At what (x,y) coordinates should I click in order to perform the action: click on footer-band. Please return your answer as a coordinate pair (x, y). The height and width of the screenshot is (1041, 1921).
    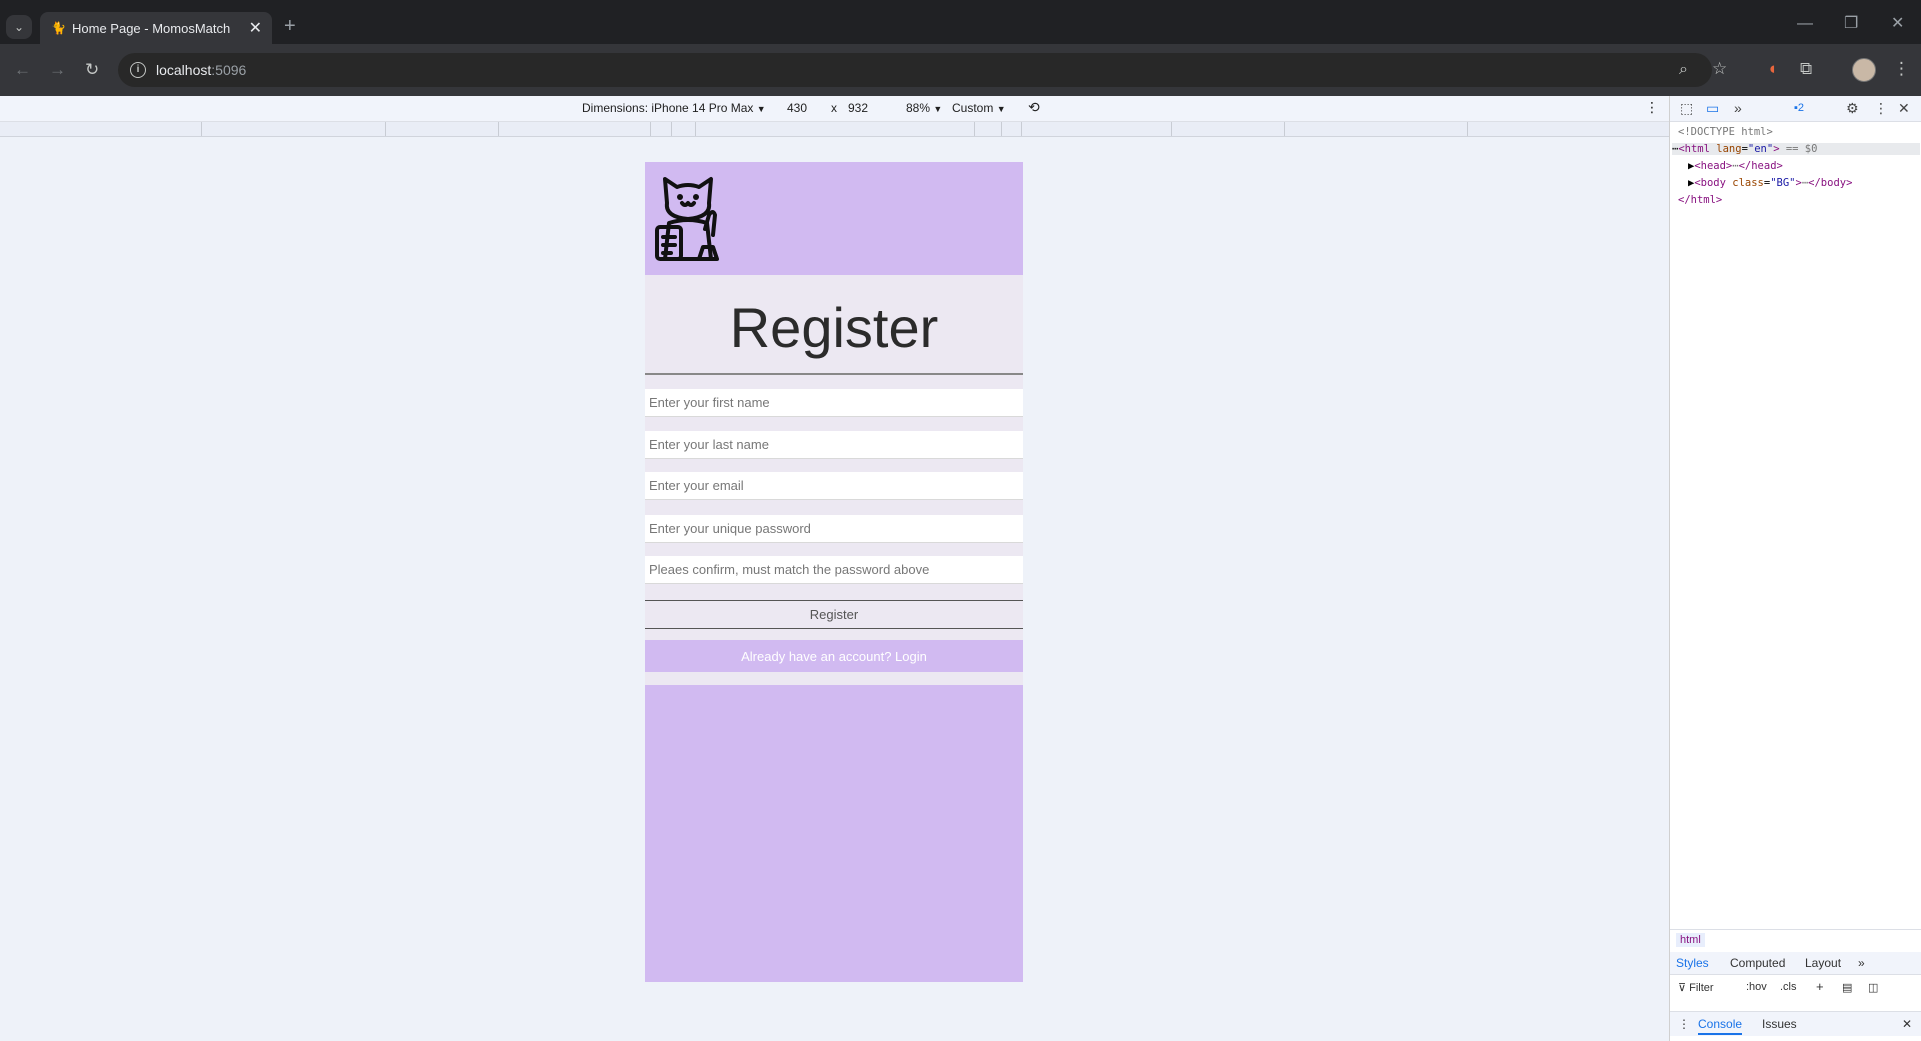
    Looking at the image, I should click on (834, 833).